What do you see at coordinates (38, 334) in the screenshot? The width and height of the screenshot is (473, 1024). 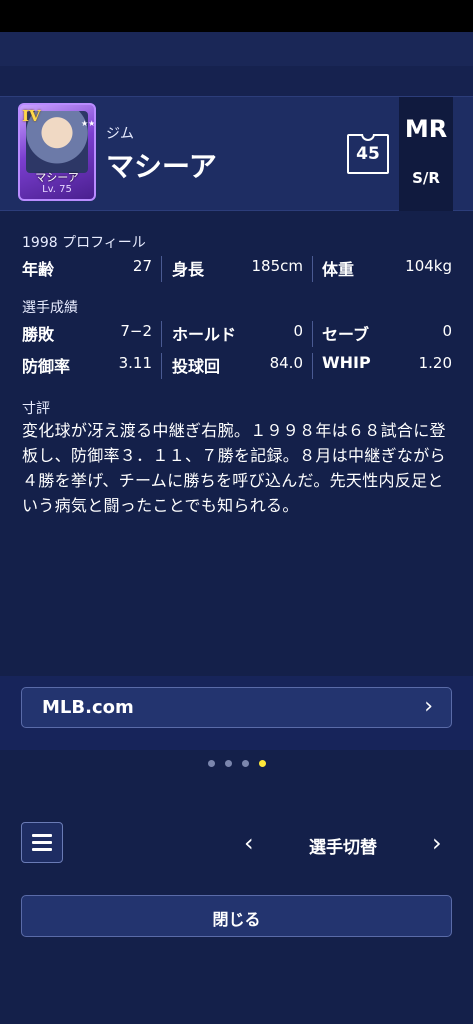 I see `record-label: 勝敗` at bounding box center [38, 334].